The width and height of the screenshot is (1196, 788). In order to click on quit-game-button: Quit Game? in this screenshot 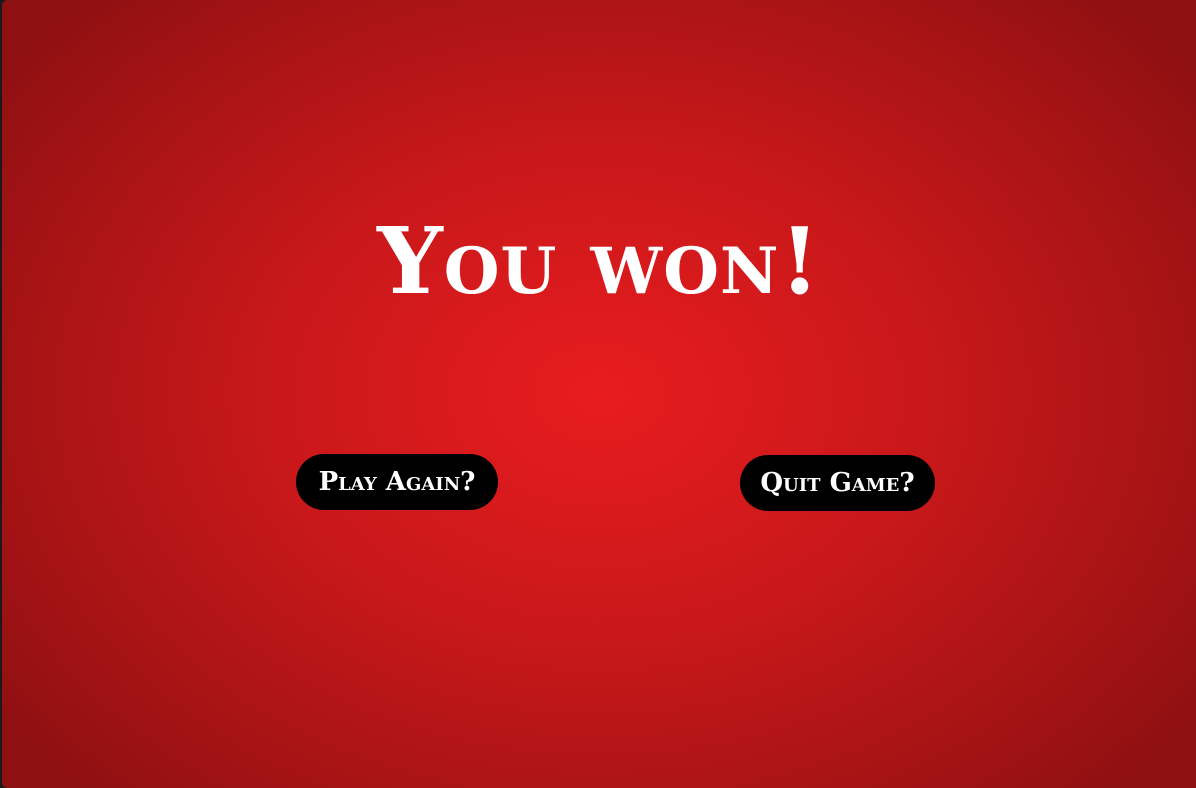, I will do `click(837, 483)`.